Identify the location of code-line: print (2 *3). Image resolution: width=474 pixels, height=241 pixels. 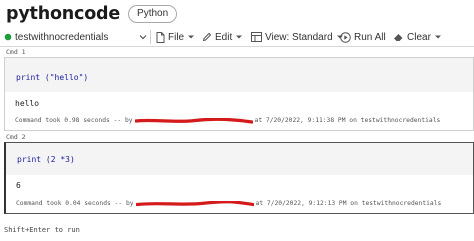
(46, 159).